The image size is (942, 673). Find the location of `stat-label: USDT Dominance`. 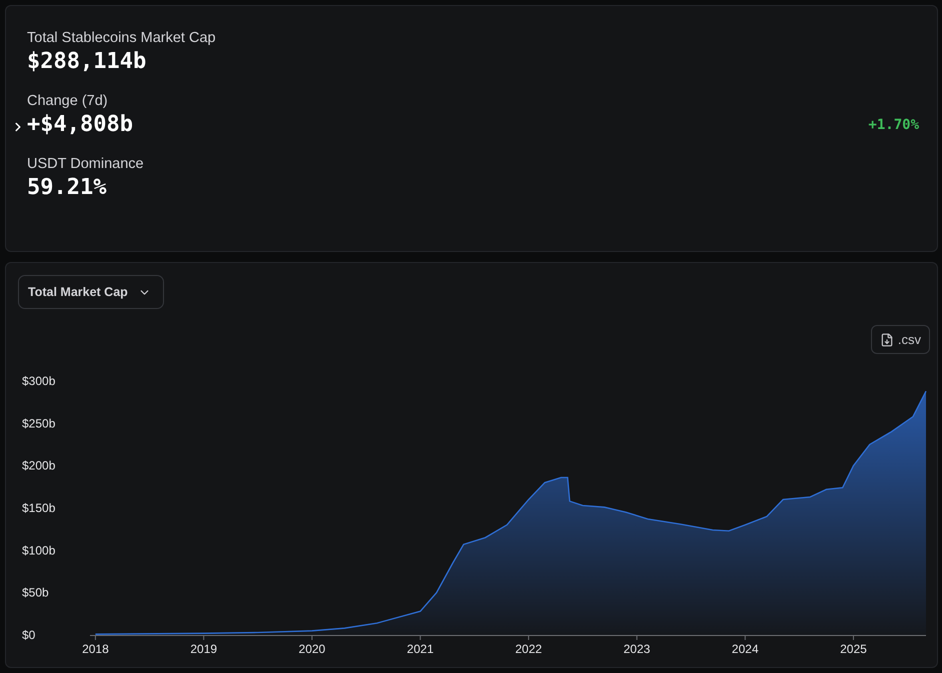

stat-label: USDT Dominance is located at coordinates (86, 164).